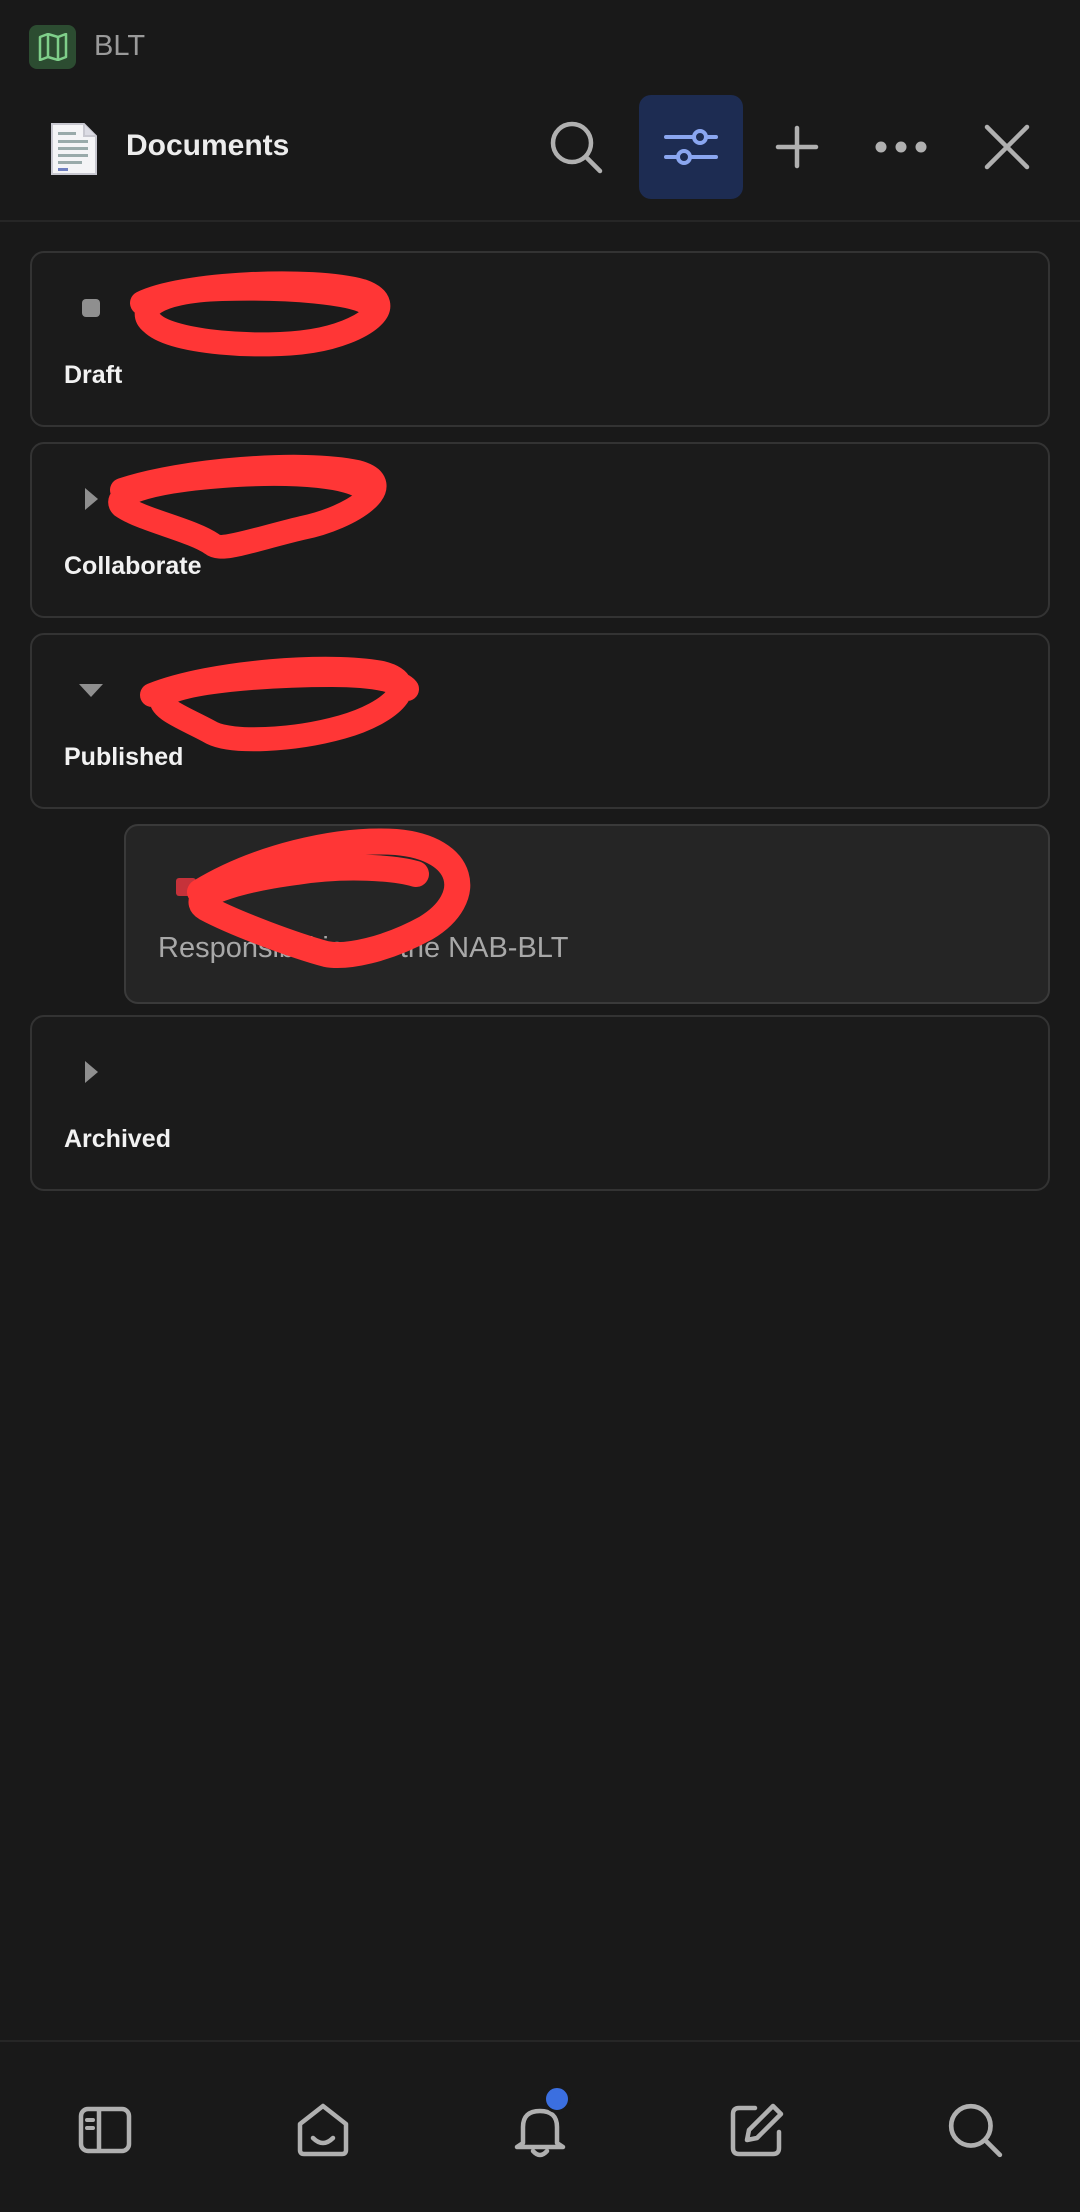 Image resolution: width=1080 pixels, height=2212 pixels. Describe the element at coordinates (91, 690) in the screenshot. I see `chevron-down-icon` at that location.